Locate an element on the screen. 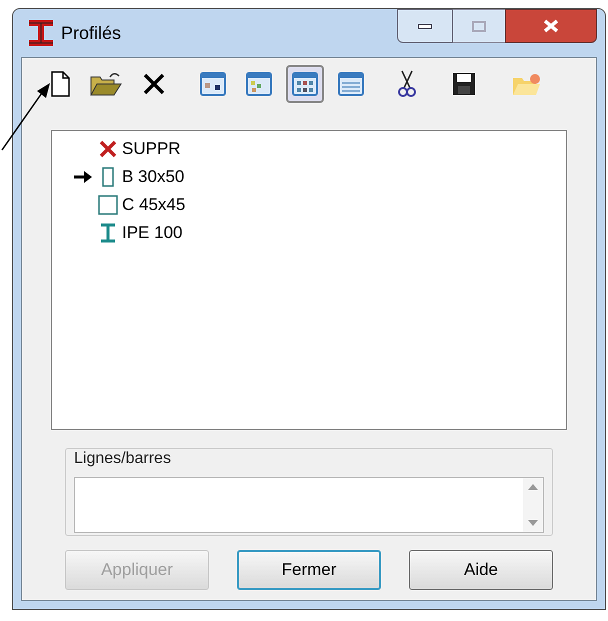  minimize-button is located at coordinates (425, 26).